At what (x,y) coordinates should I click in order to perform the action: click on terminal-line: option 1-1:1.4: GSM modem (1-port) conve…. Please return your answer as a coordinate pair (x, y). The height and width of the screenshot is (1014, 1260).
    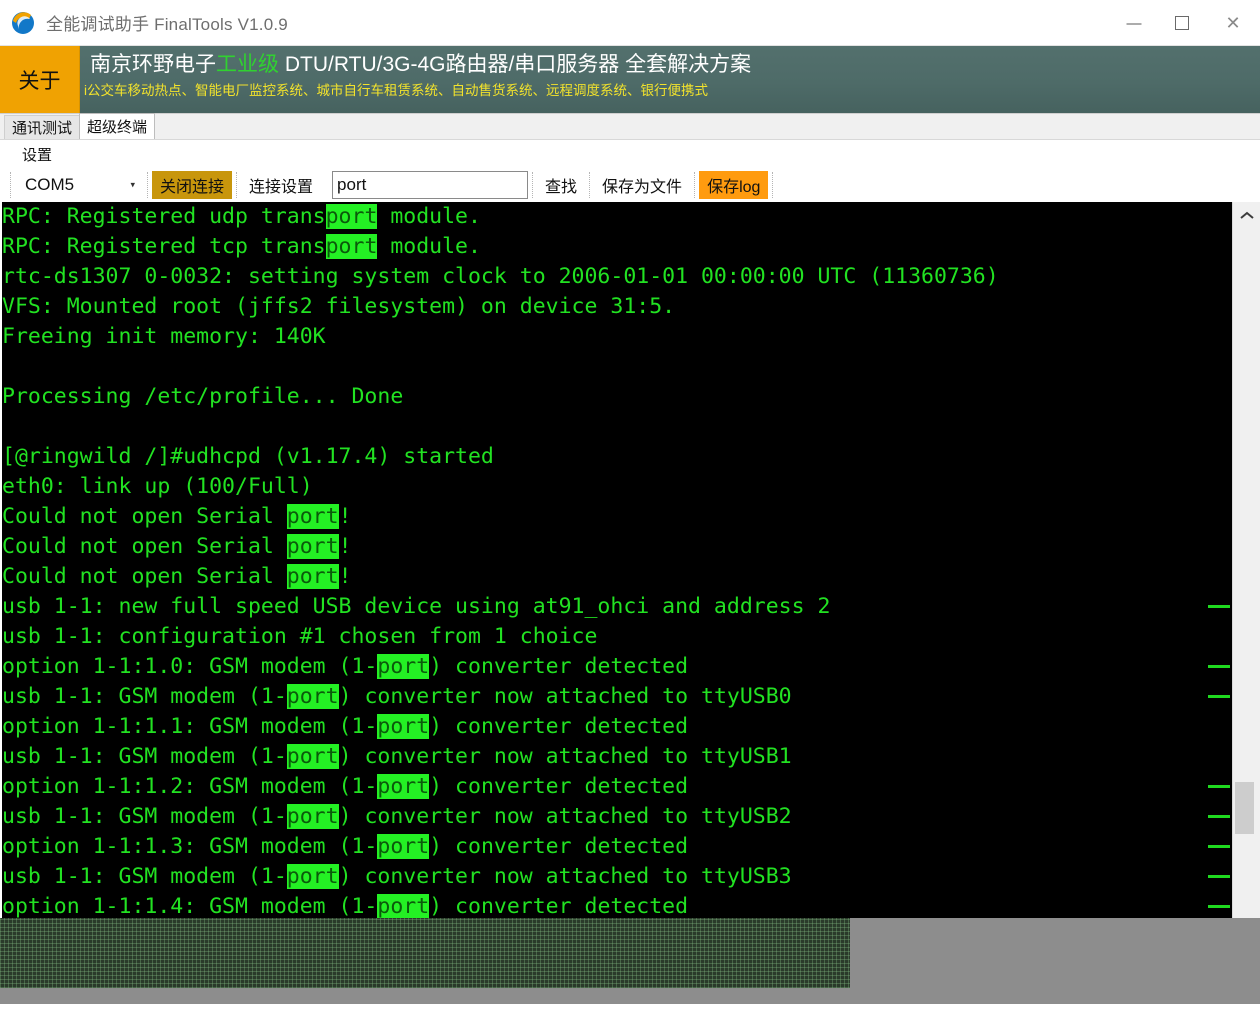
    Looking at the image, I should click on (345, 906).